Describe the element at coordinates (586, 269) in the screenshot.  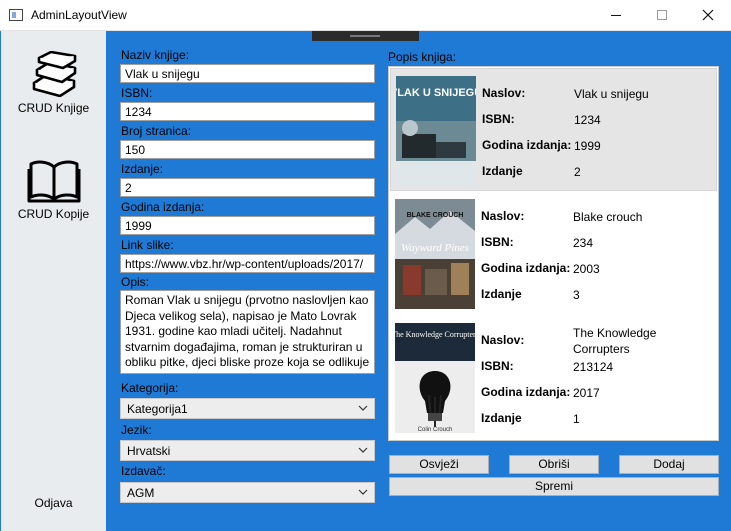
I see `book-year: 2003` at that location.